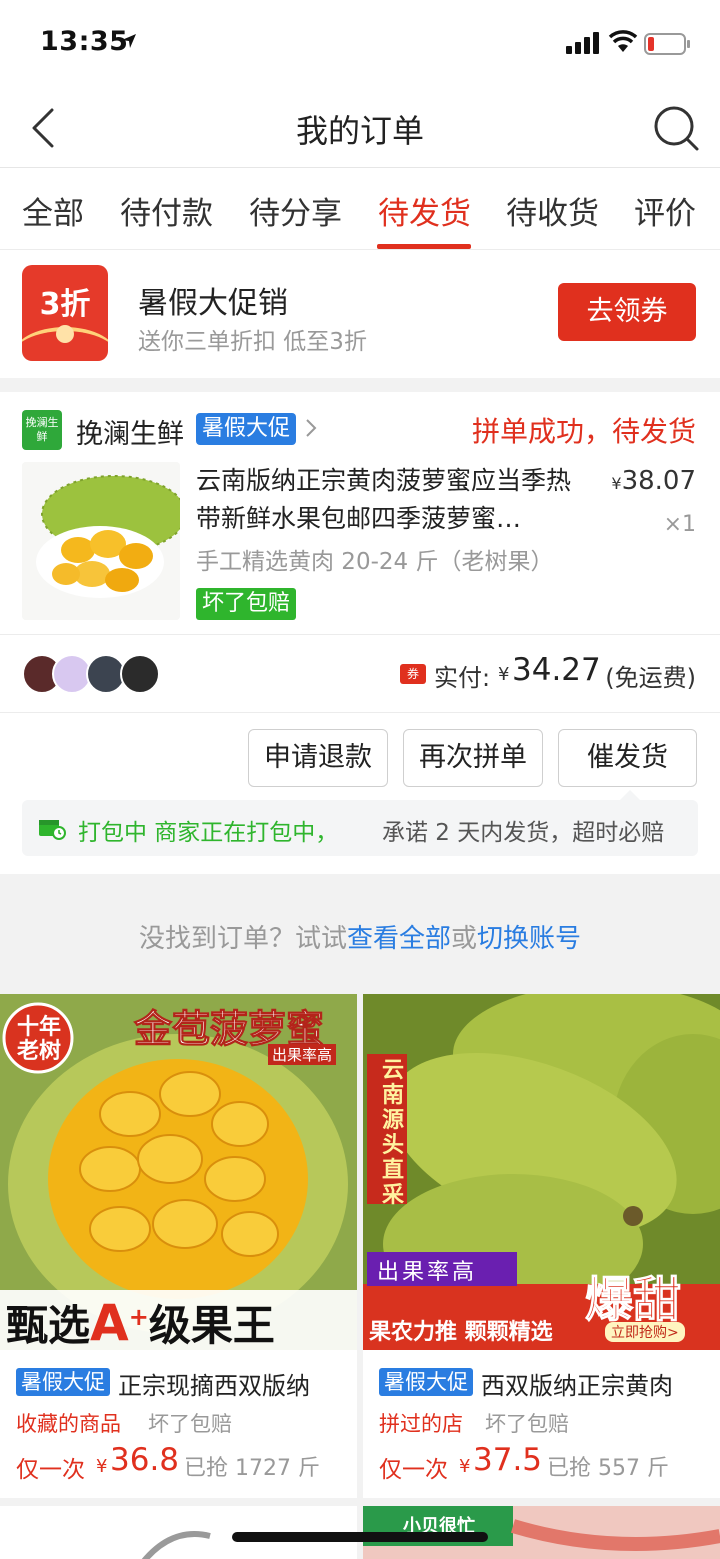  Describe the element at coordinates (52, 830) in the screenshot. I see `package-clock-icon` at that location.